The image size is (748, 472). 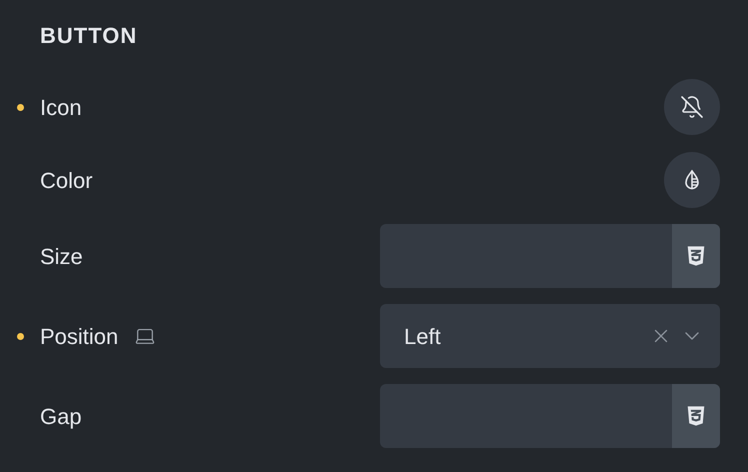 What do you see at coordinates (66, 180) in the screenshot?
I see `field-label: Color` at bounding box center [66, 180].